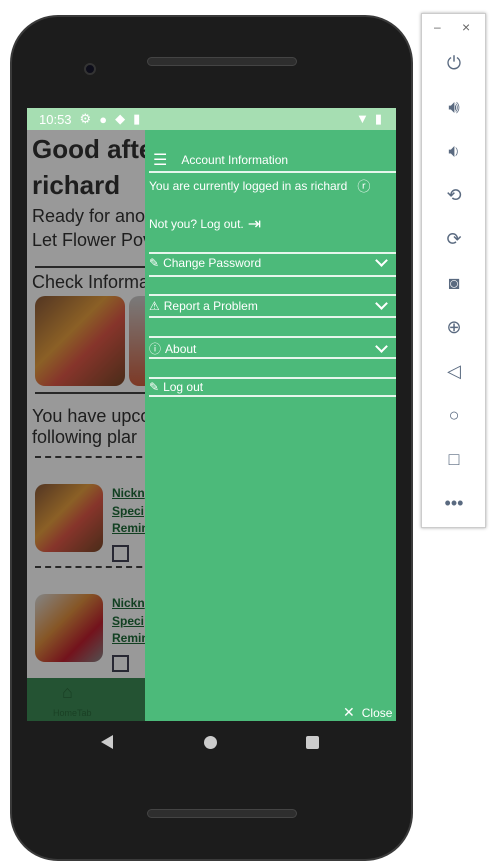  I want to click on bottom-speaker, so click(222, 813).